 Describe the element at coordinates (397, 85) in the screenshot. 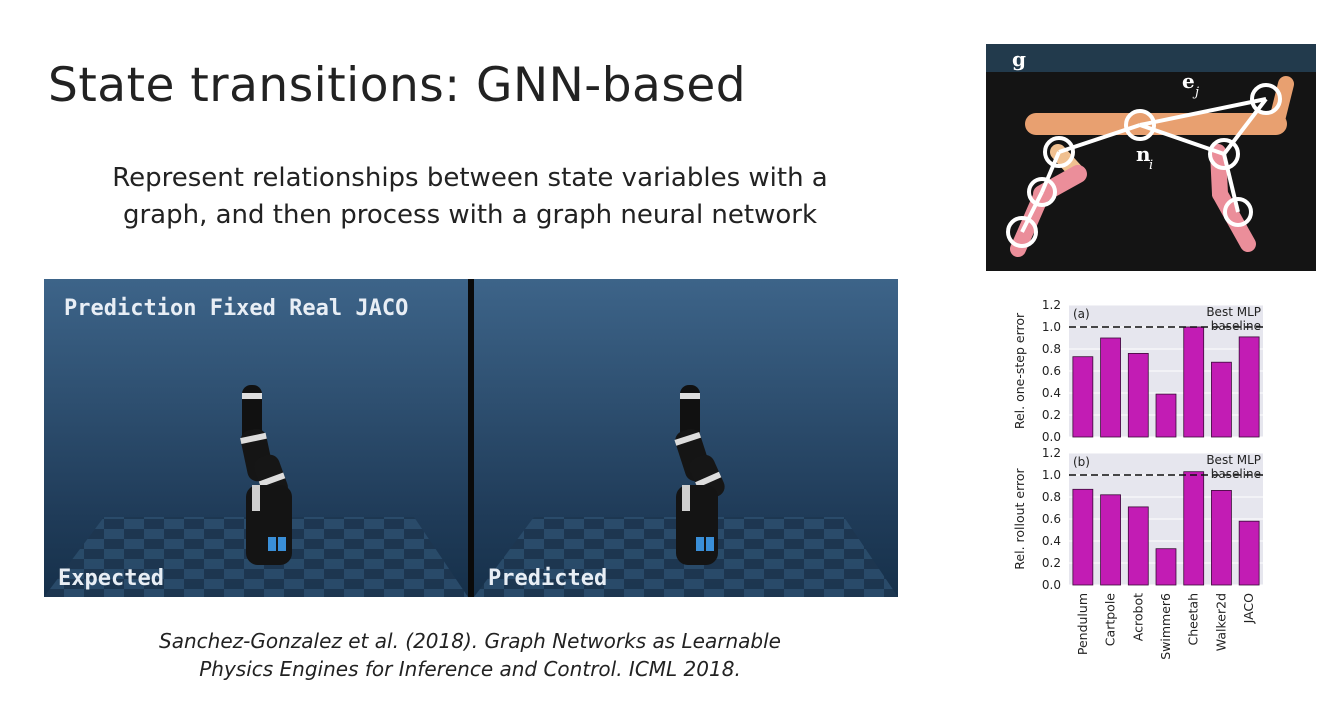

I see `slide-title: State transitions: GNN-based` at that location.